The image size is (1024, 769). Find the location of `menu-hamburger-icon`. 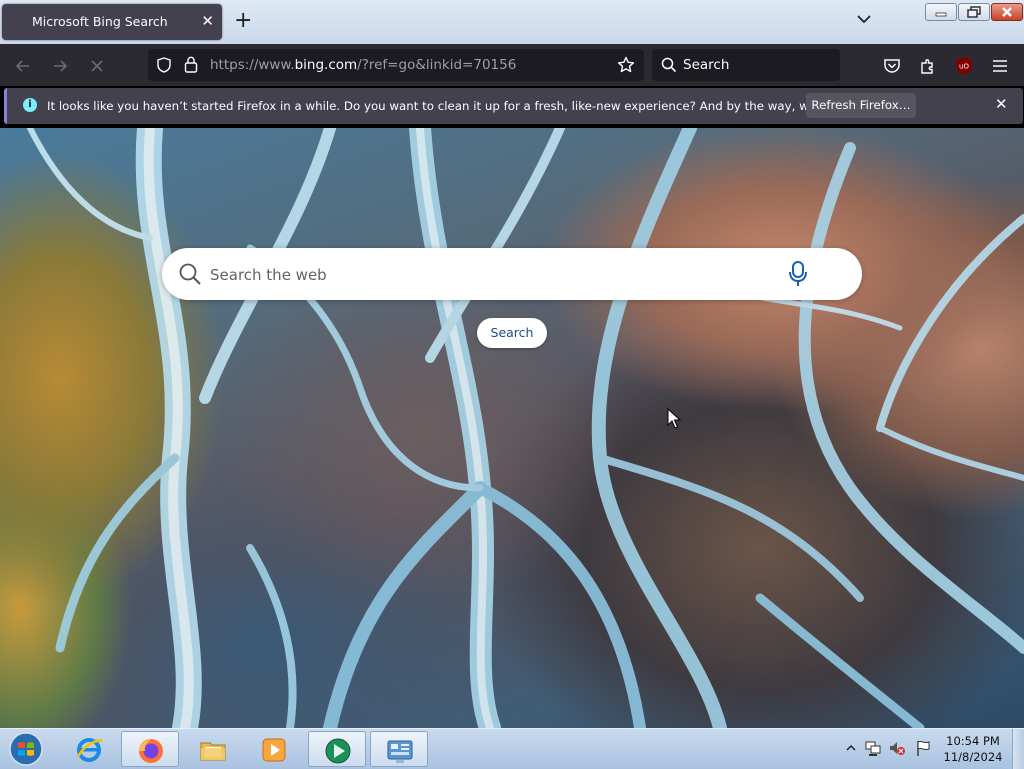

menu-hamburger-icon is located at coordinates (1000, 66).